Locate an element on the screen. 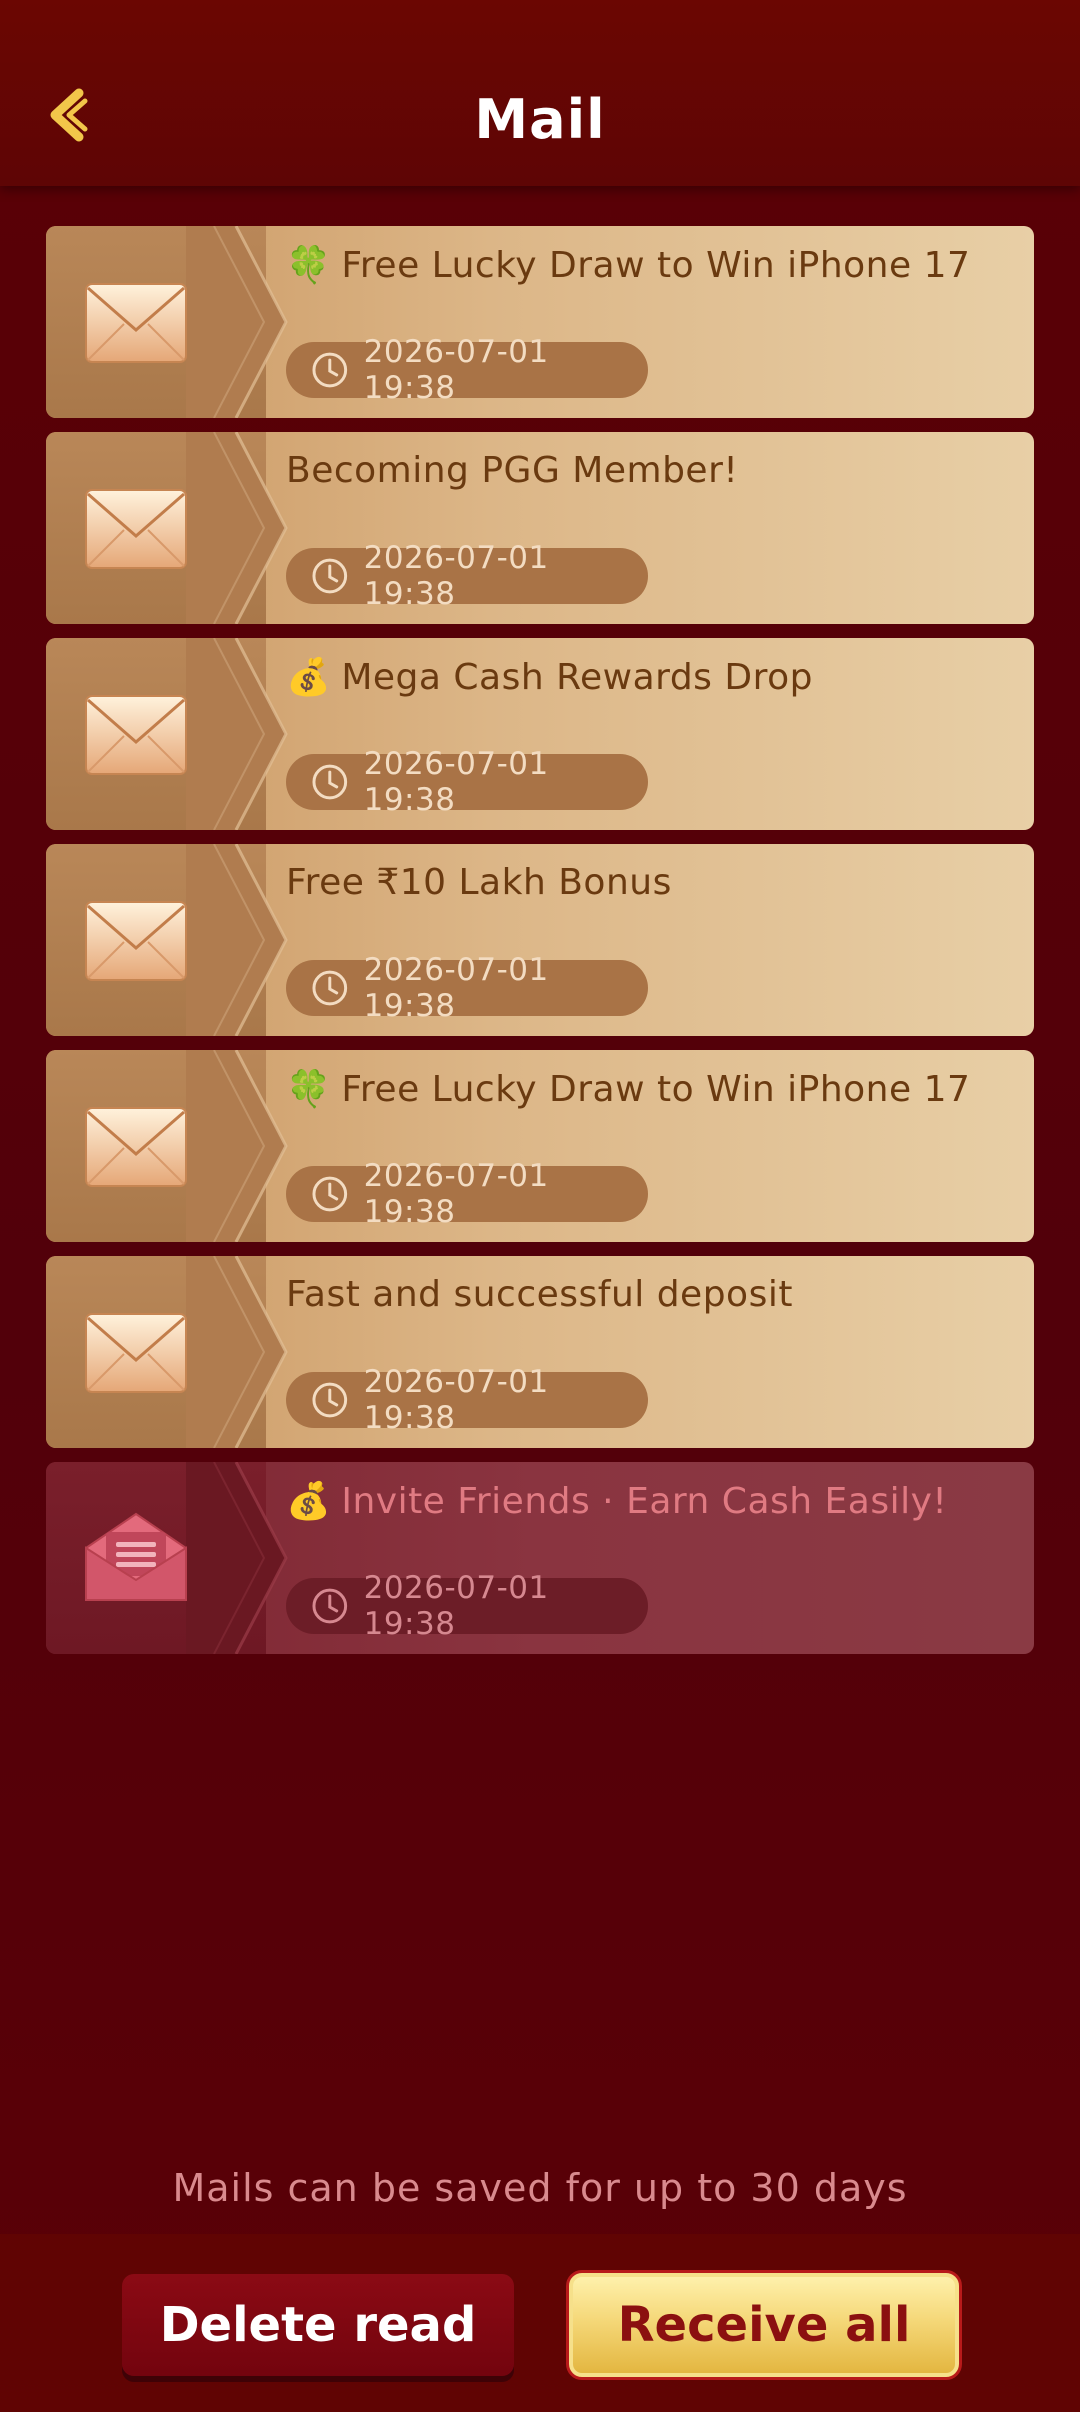 The height and width of the screenshot is (2412, 1080). mail-title-text: Becoming PGG Member! is located at coordinates (512, 470).